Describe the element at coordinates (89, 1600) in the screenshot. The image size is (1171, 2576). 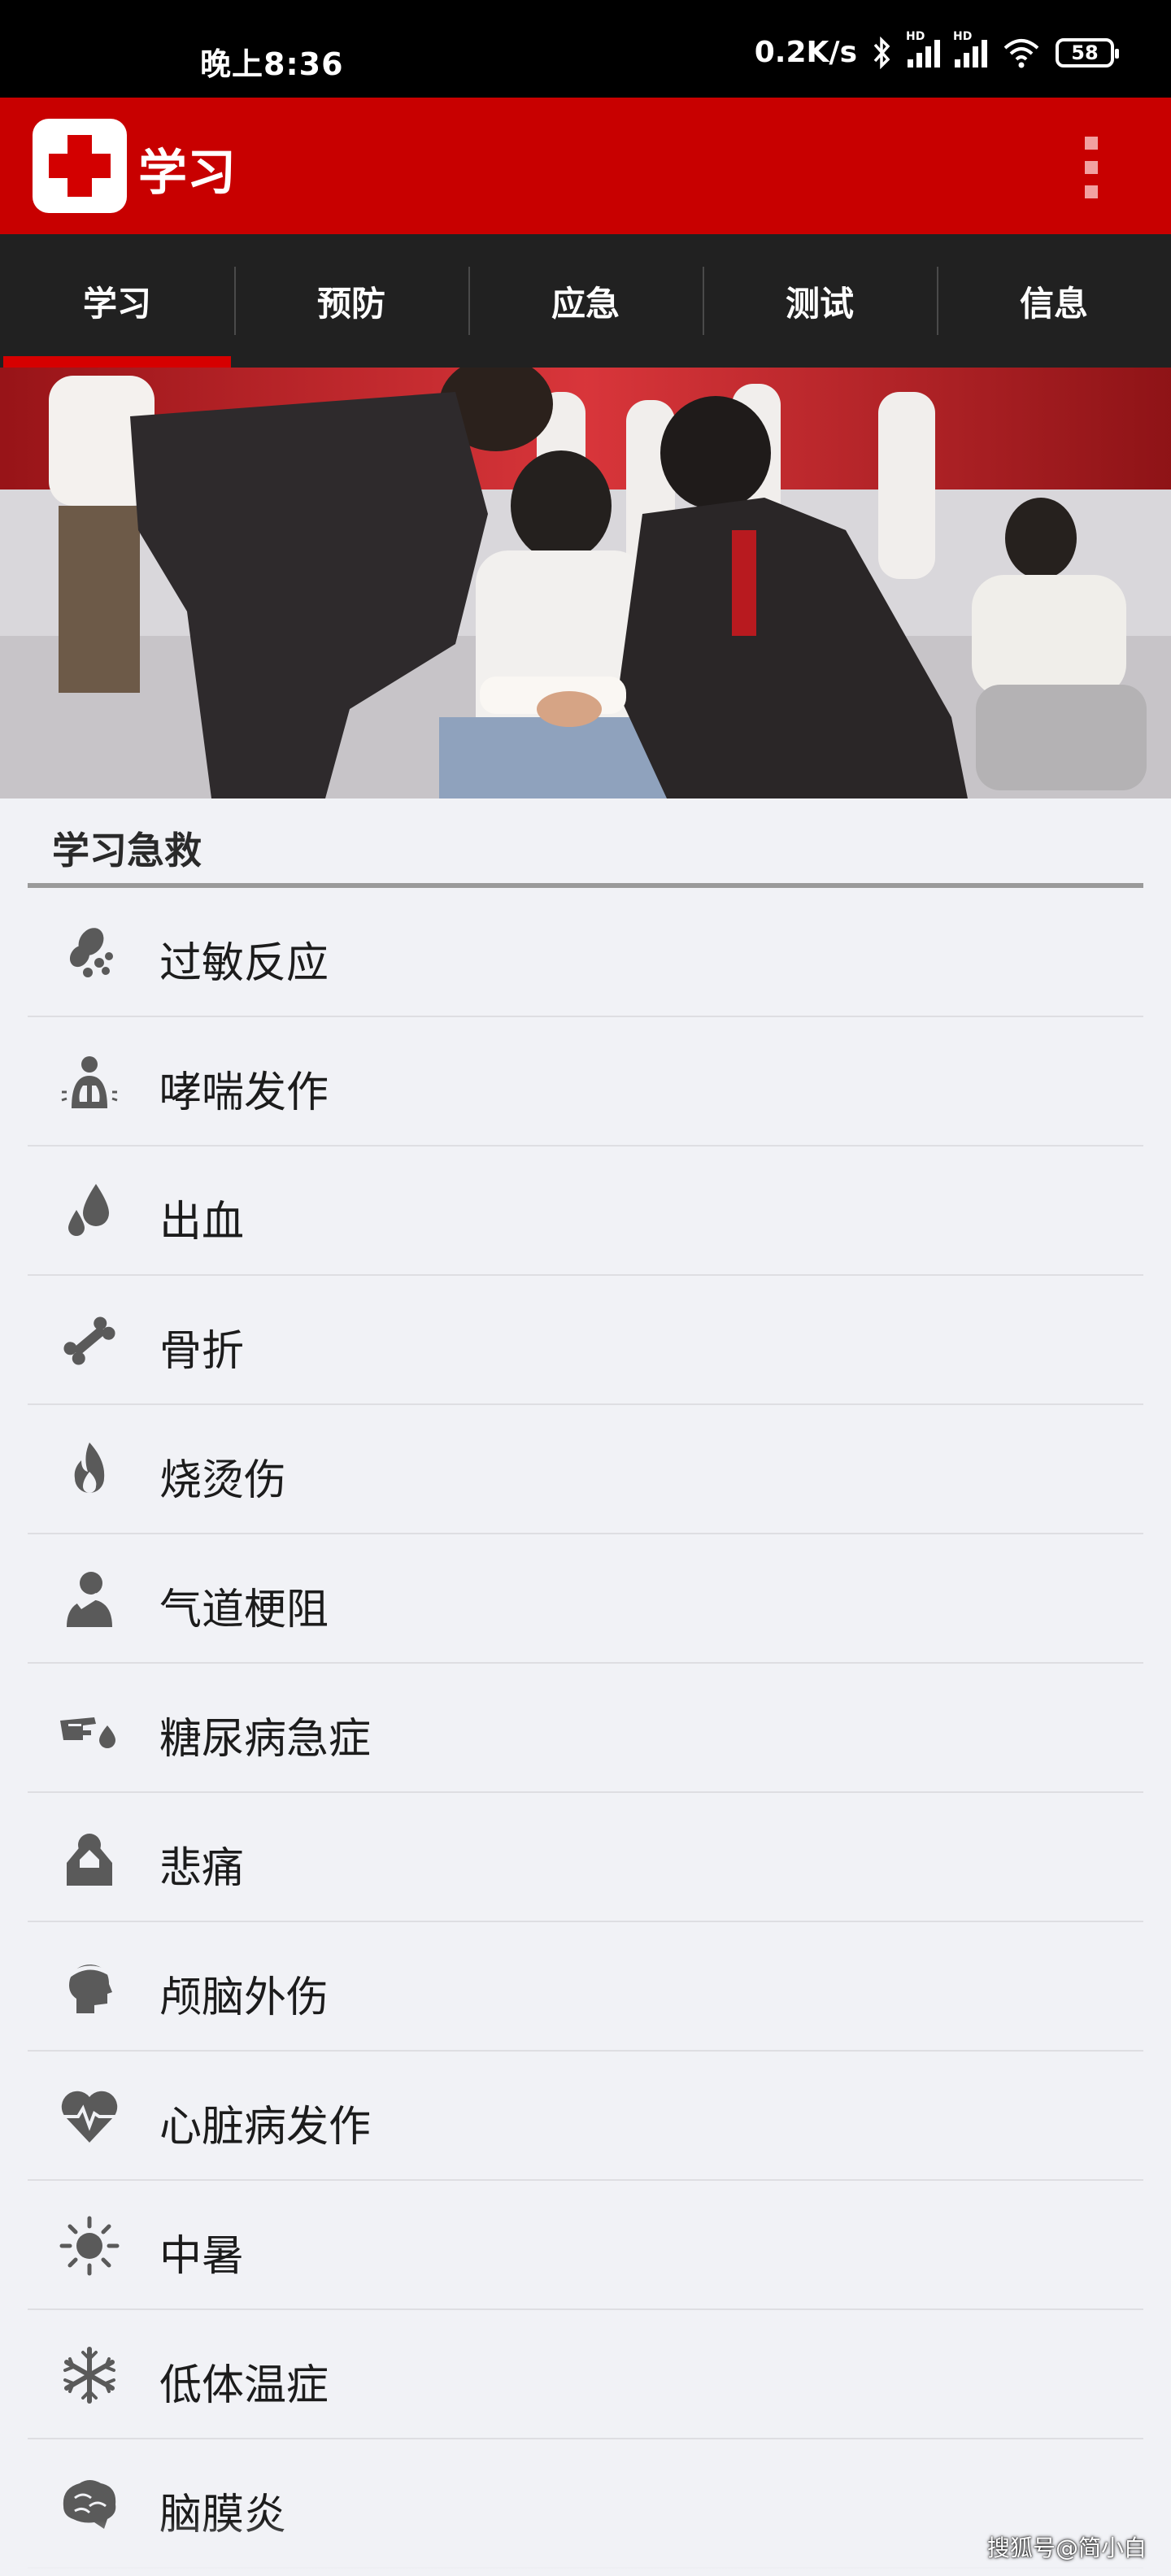
I see `choking-person-icon` at that location.